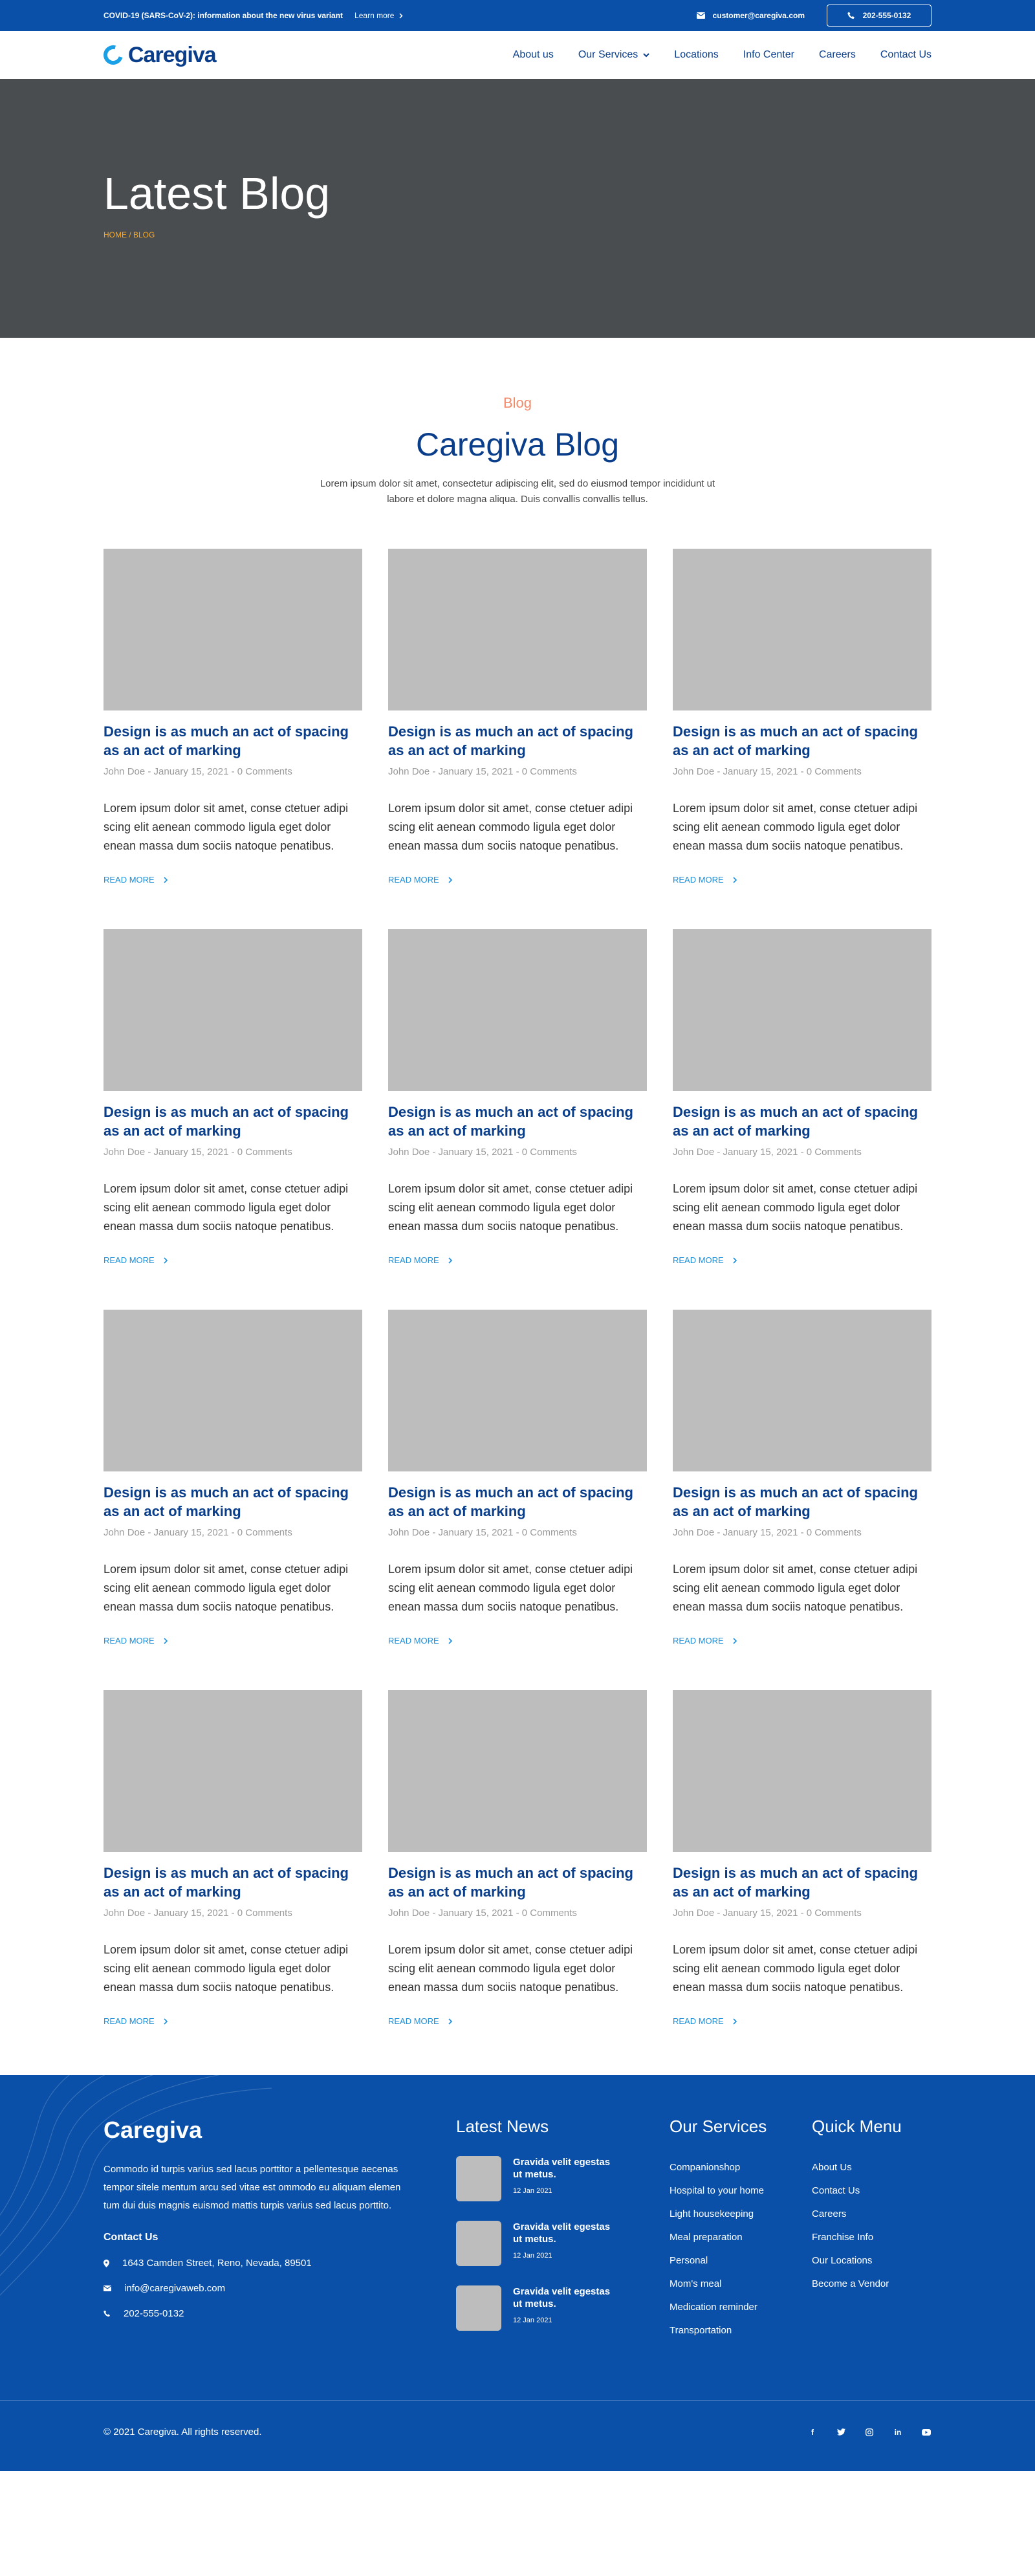  I want to click on quick-menu-link: About Us, so click(870, 2167).